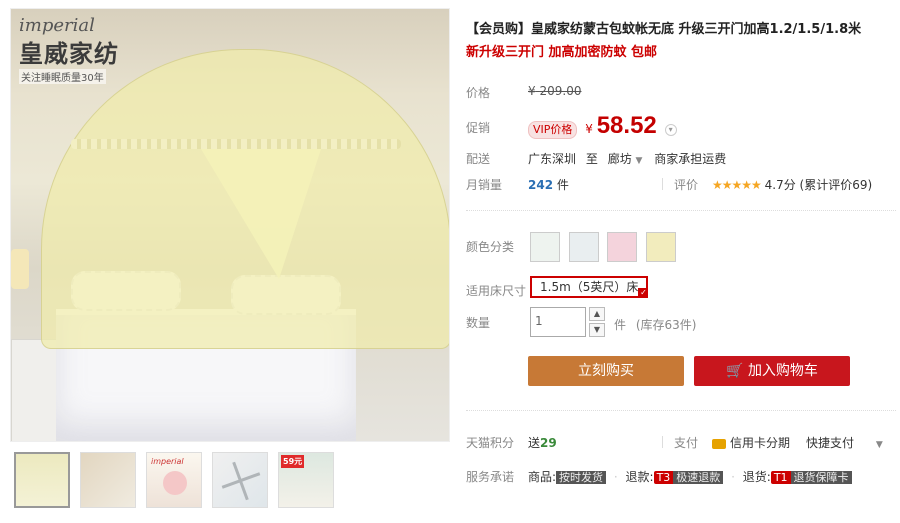  What do you see at coordinates (562, 185) in the screenshot?
I see `sales-unit: 件` at bounding box center [562, 185].